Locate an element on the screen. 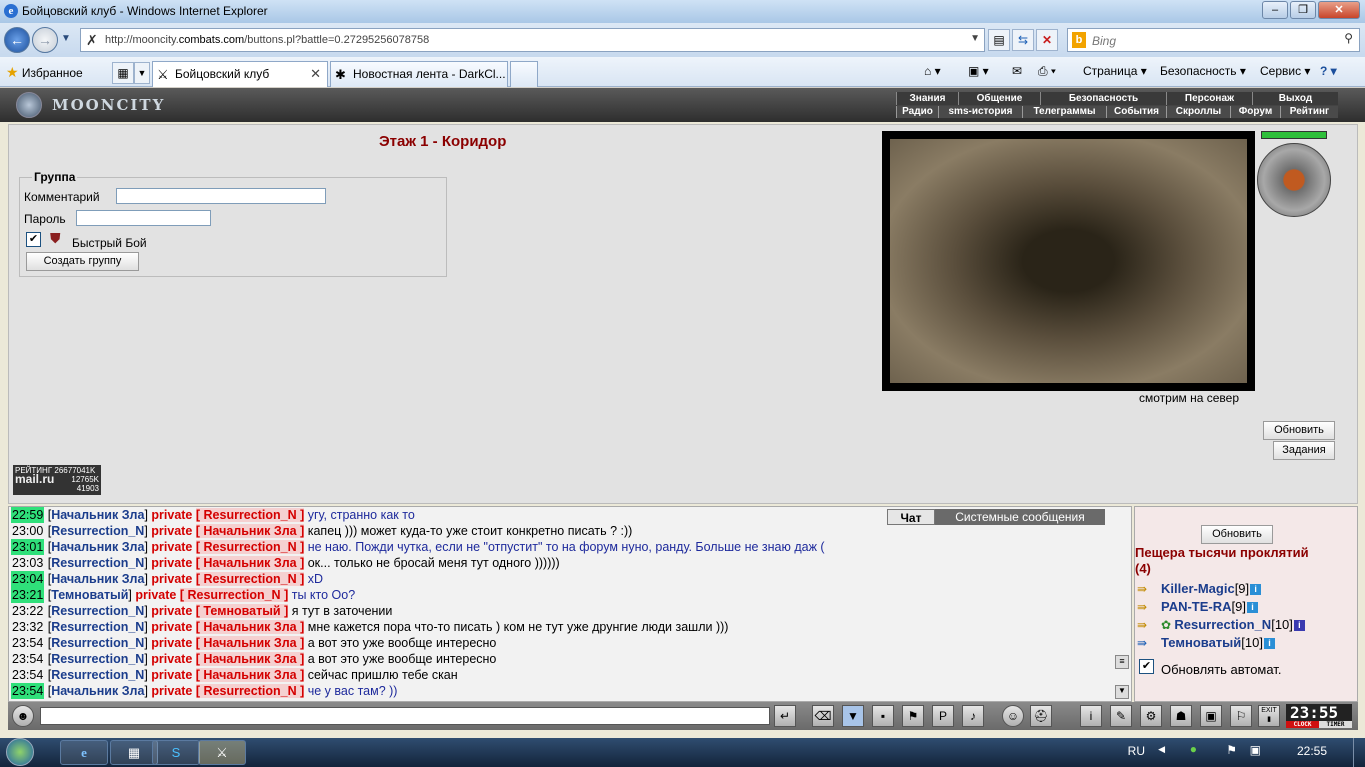 This screenshot has height=767, width=1365. mail-rating-badge: РЕЙТИНГ 26677041K mail.ru 12765K 41903 is located at coordinates (57, 480).